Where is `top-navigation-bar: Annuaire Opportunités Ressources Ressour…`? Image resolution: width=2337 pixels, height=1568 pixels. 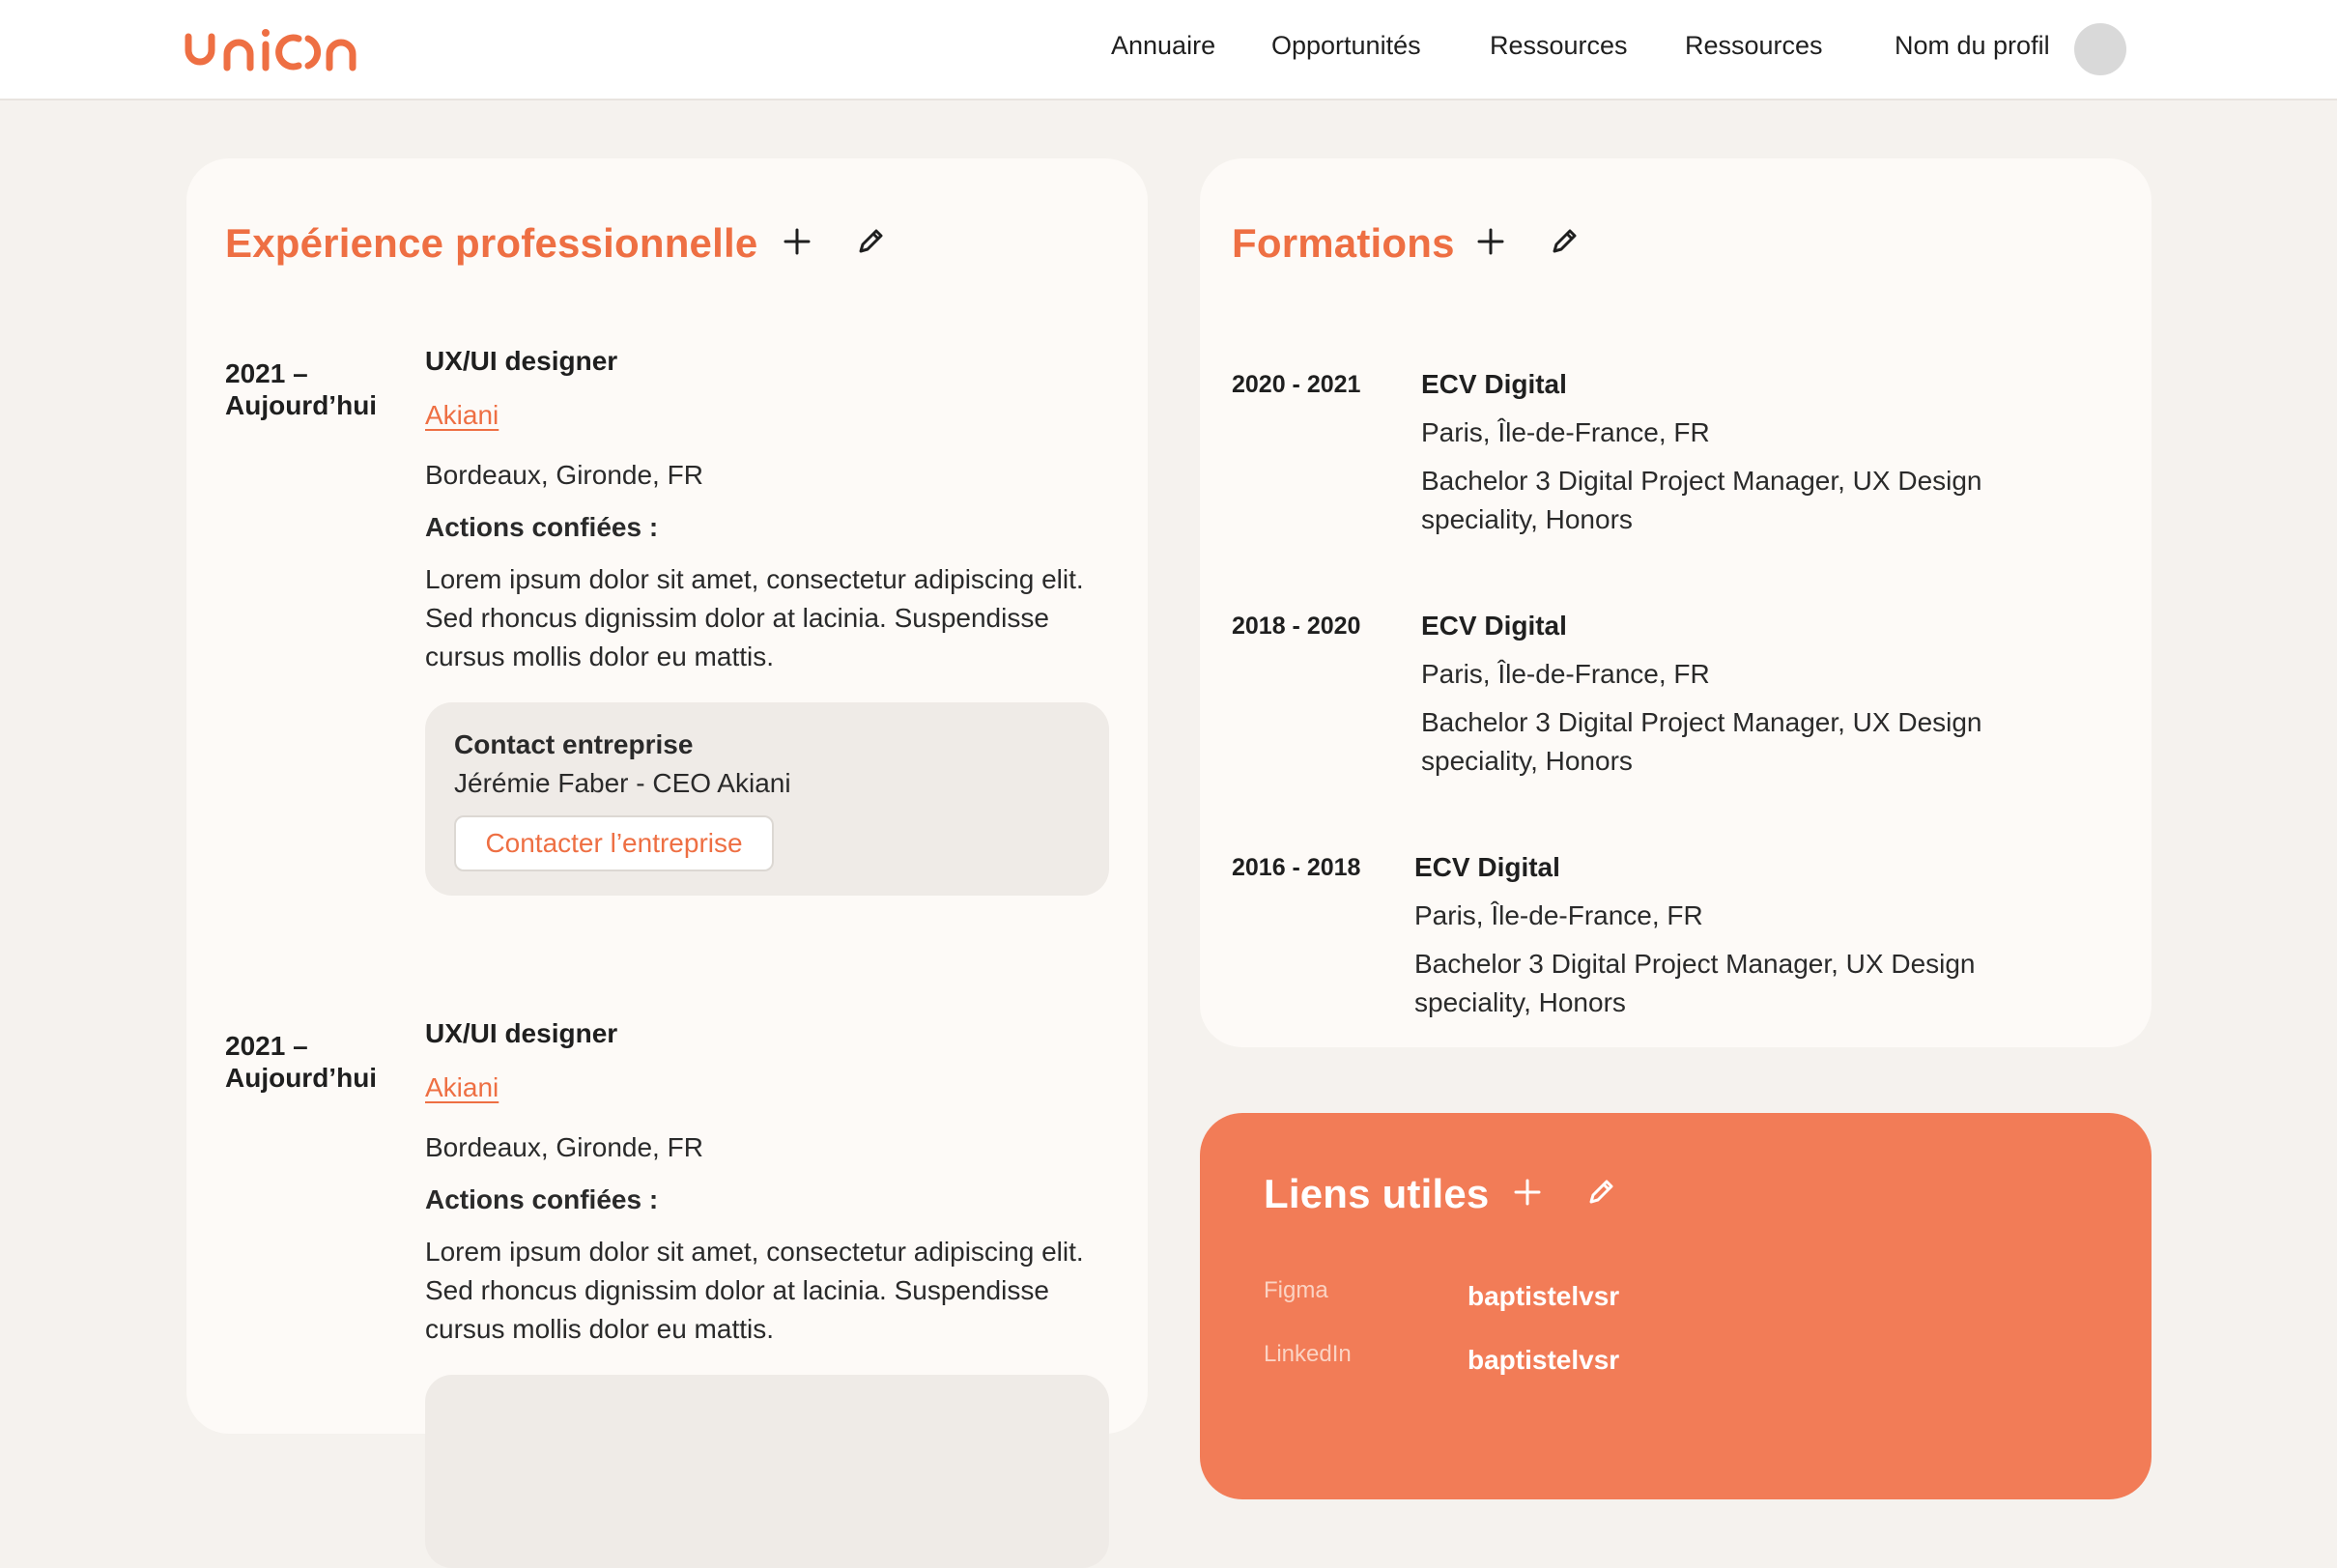 top-navigation-bar: Annuaire Opportunités Ressources Ressour… is located at coordinates (1169, 50).